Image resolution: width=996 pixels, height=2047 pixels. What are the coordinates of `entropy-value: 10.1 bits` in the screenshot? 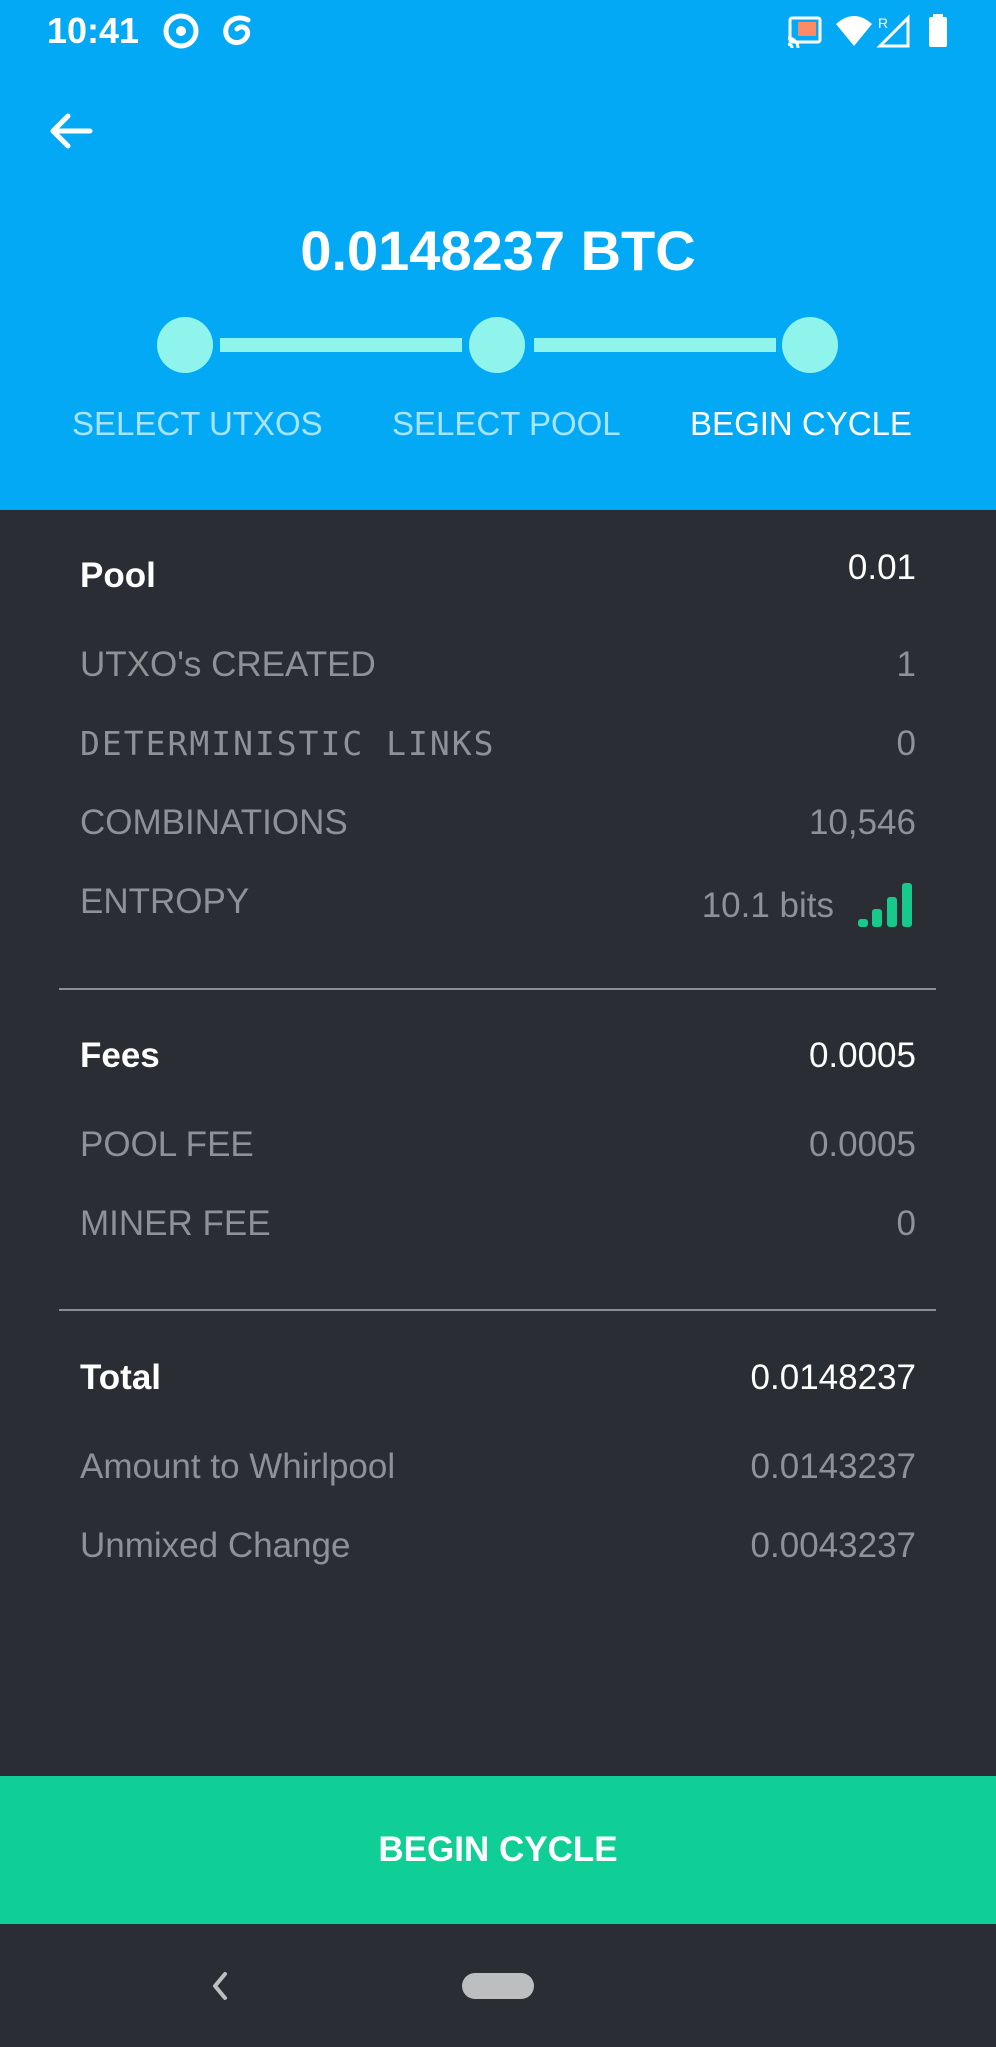 It's located at (767, 905).